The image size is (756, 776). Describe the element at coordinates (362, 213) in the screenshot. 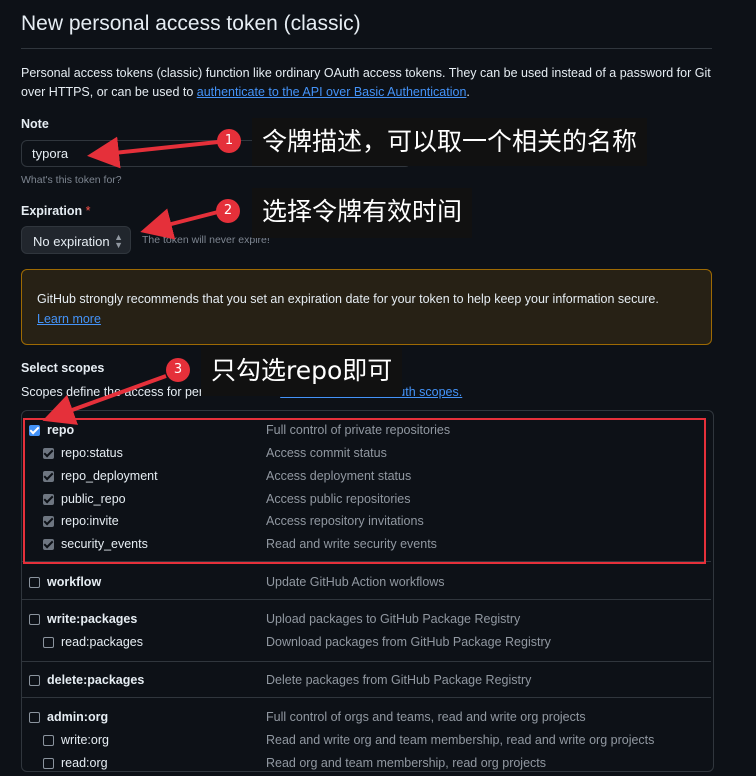

I see `annotation-callout-2: 选择令牌有效时间` at that location.